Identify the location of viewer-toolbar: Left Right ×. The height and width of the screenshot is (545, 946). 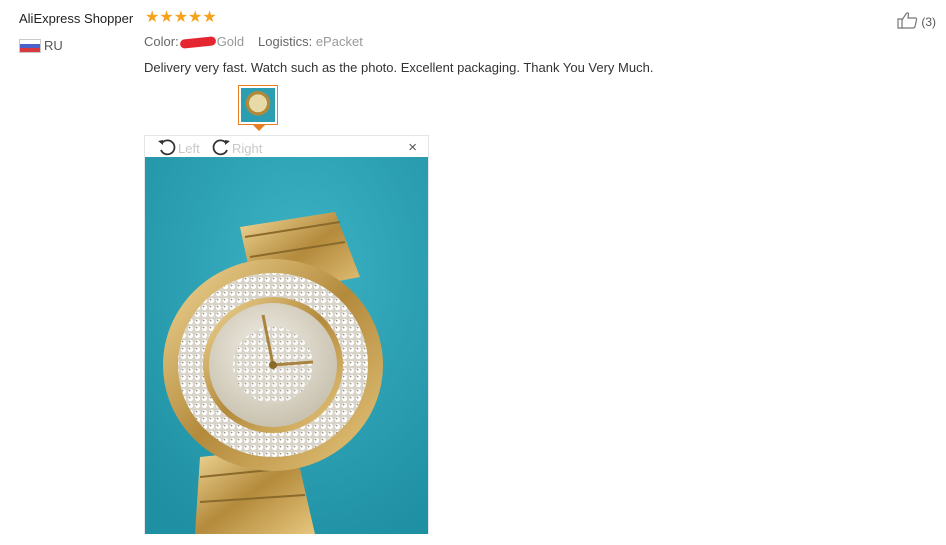
(286, 146).